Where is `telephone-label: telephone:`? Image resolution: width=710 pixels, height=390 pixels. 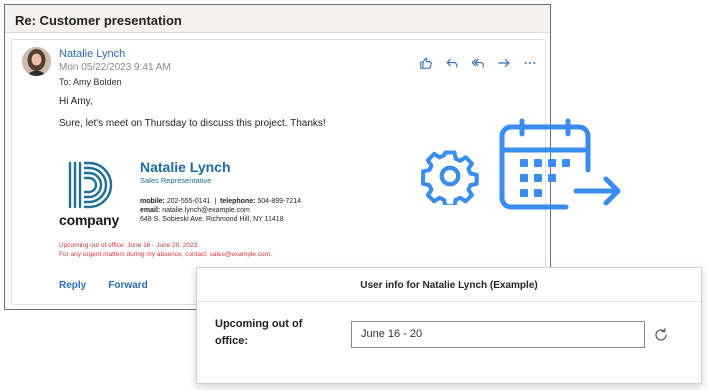
telephone-label: telephone: is located at coordinates (238, 201).